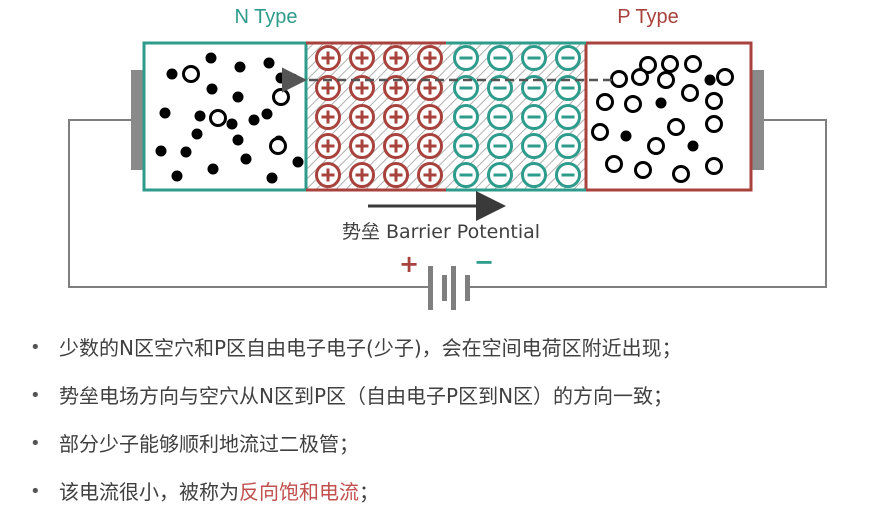  I want to click on battery, so click(449, 288).